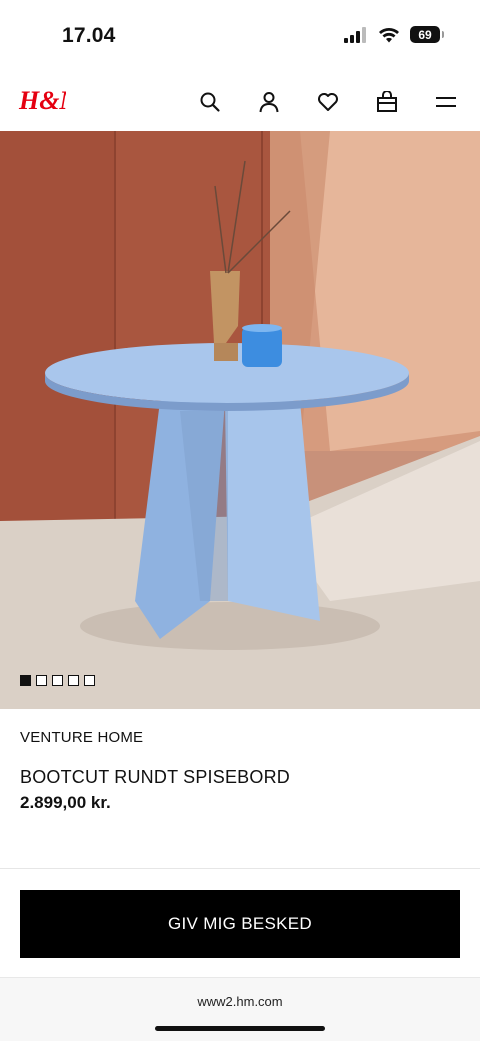  I want to click on browser-bar: www2.hm.com, so click(240, 1009).